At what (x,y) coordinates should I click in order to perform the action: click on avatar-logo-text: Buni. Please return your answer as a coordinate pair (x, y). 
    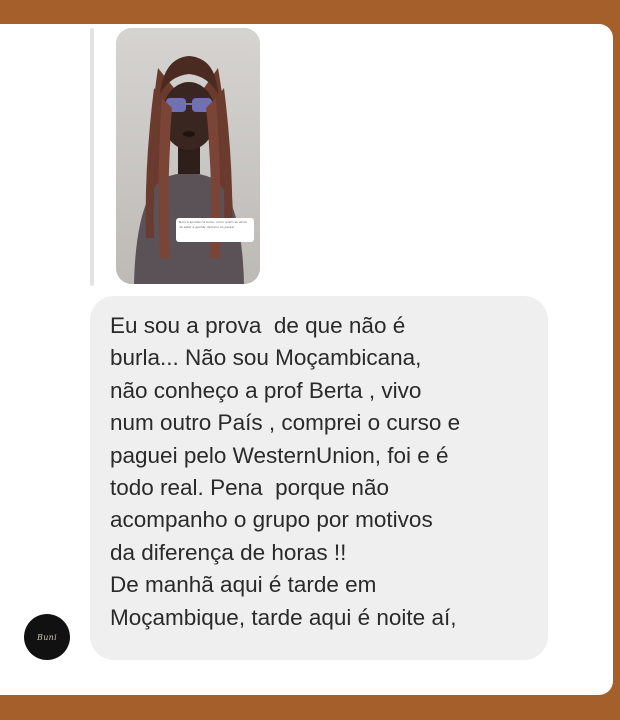
    Looking at the image, I should click on (47, 637).